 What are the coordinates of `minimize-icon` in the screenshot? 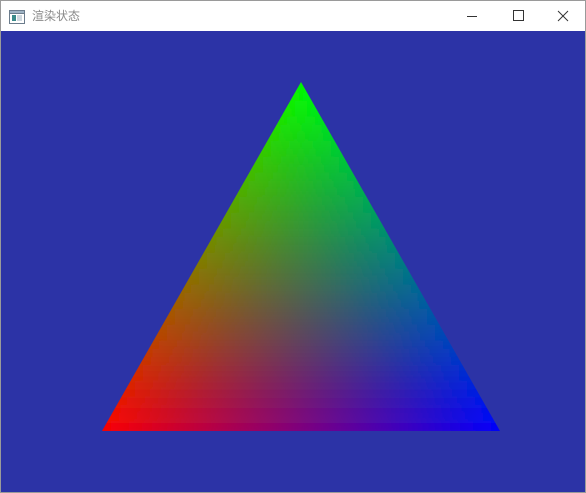 It's located at (472, 16).